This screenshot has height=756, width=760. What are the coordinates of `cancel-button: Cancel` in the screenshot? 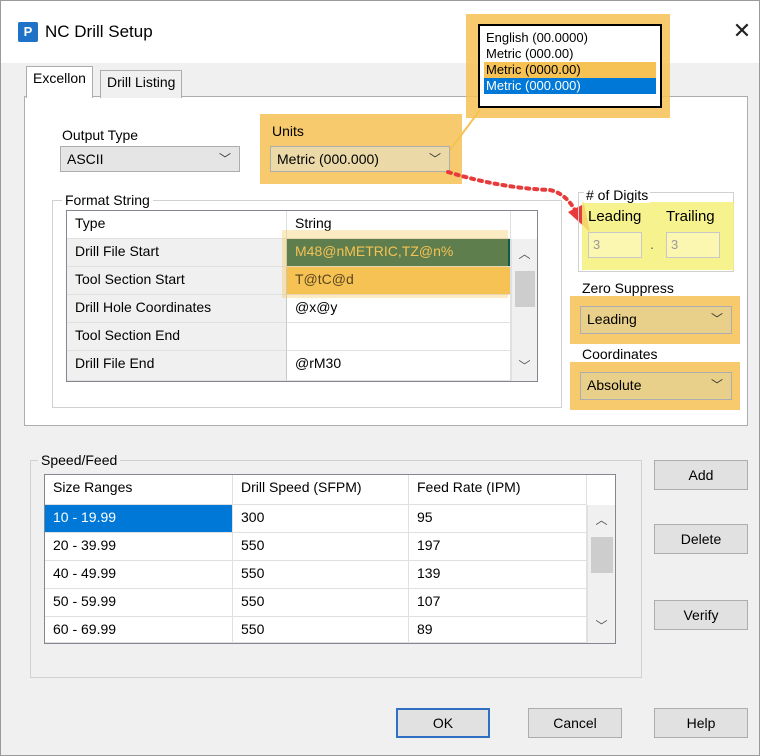 It's located at (575, 723).